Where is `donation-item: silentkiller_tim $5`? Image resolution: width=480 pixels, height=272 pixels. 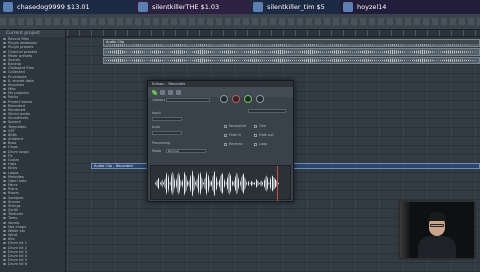 donation-item: silentkiller_tim $5 is located at coordinates (295, 7).